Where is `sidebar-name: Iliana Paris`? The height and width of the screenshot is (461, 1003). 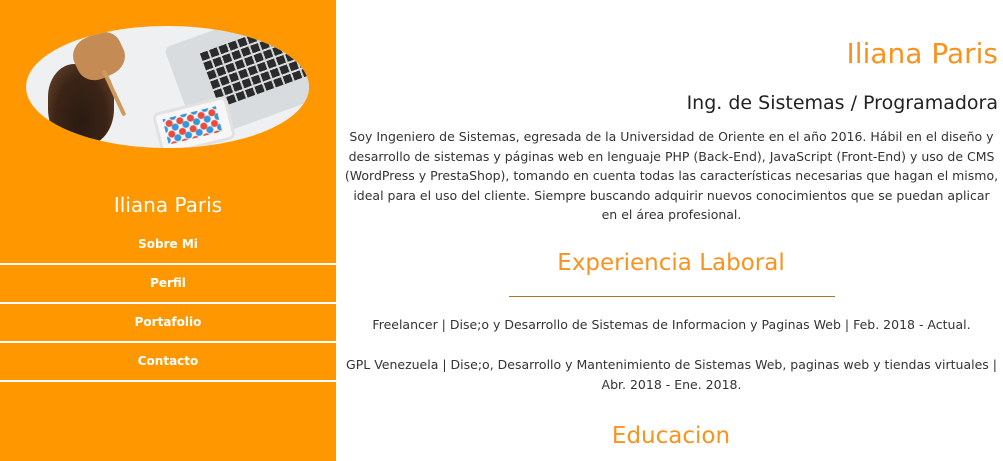 sidebar-name: Iliana Paris is located at coordinates (168, 205).